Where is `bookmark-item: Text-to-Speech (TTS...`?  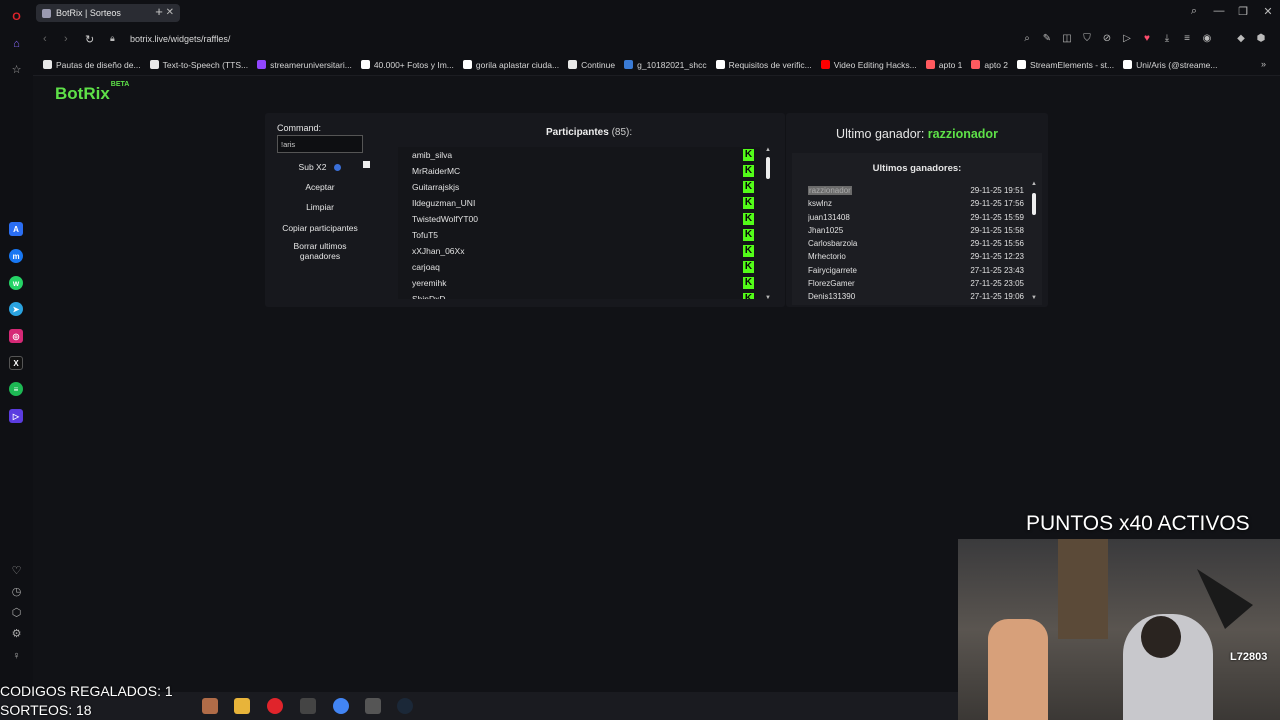
bookmark-item: Text-to-Speech (TTS... is located at coordinates (198, 65).